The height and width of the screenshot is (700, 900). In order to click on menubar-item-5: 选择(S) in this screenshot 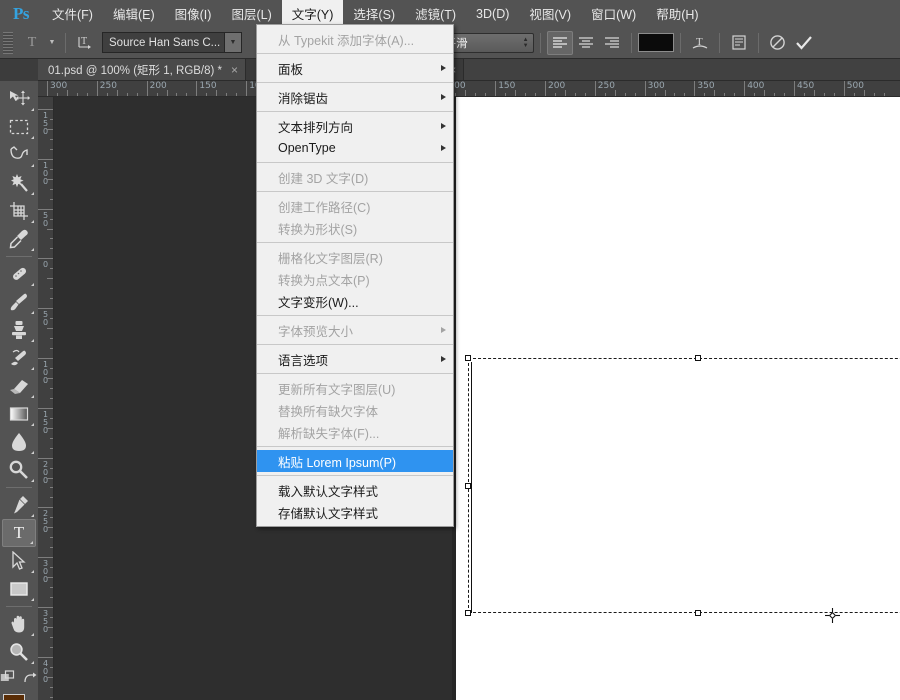, I will do `click(374, 13)`.